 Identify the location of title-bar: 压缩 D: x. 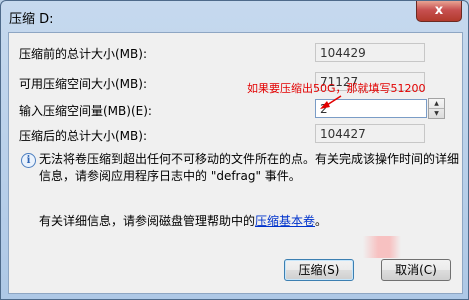
(234, 16).